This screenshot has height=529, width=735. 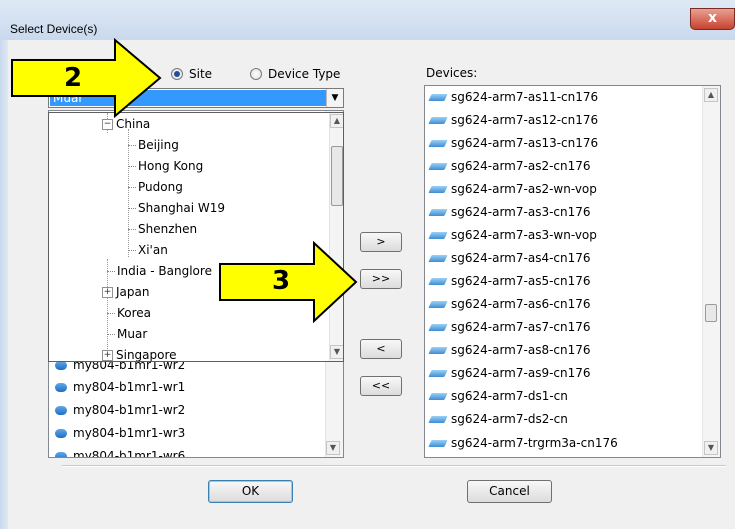 What do you see at coordinates (4, 284) in the screenshot?
I see `window-border` at bounding box center [4, 284].